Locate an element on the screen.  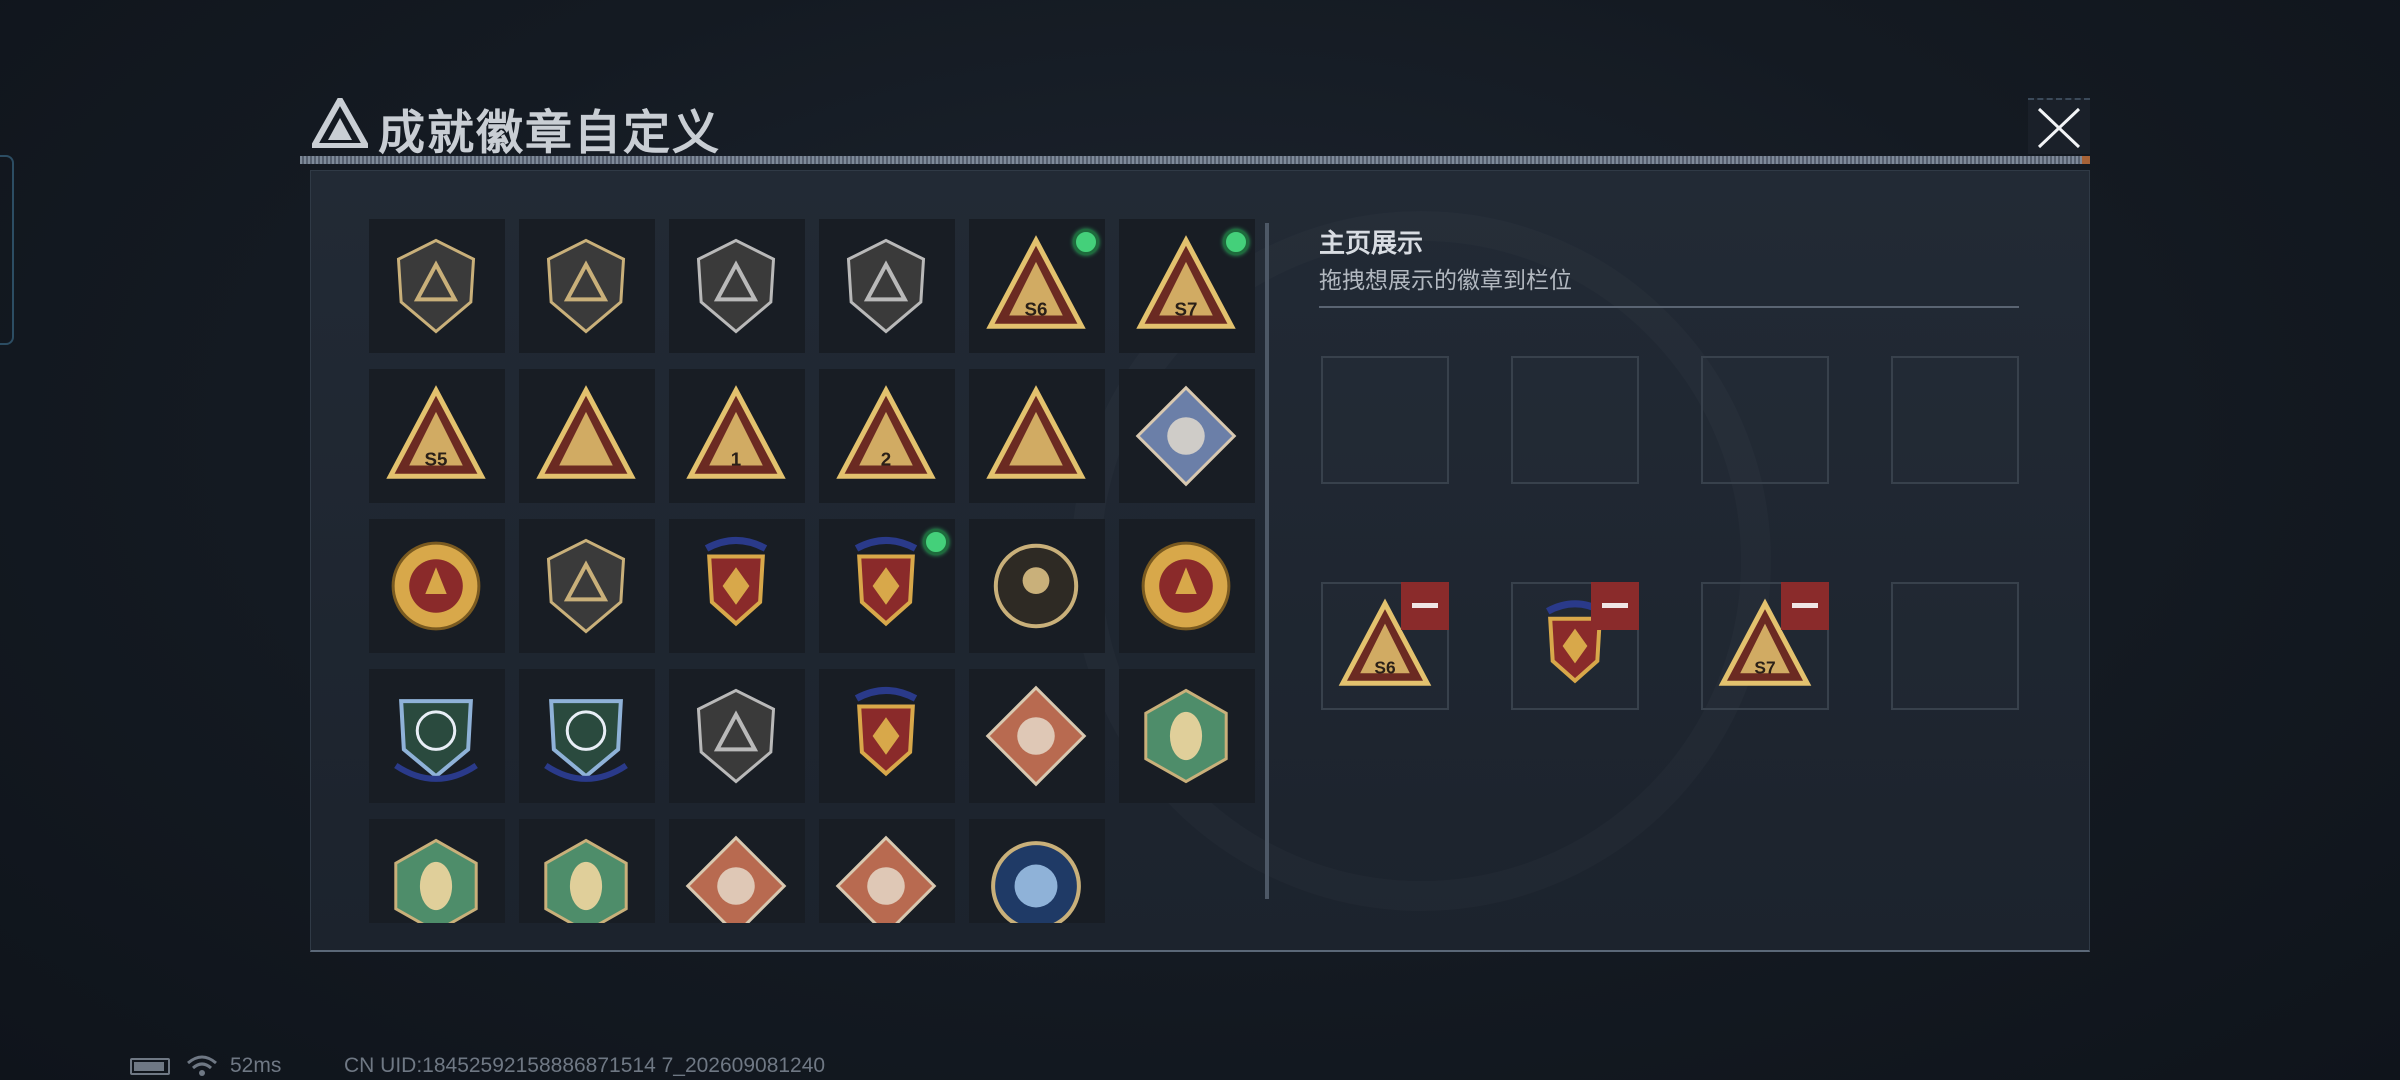
showcase-slot: S7 is located at coordinates (1765, 646).